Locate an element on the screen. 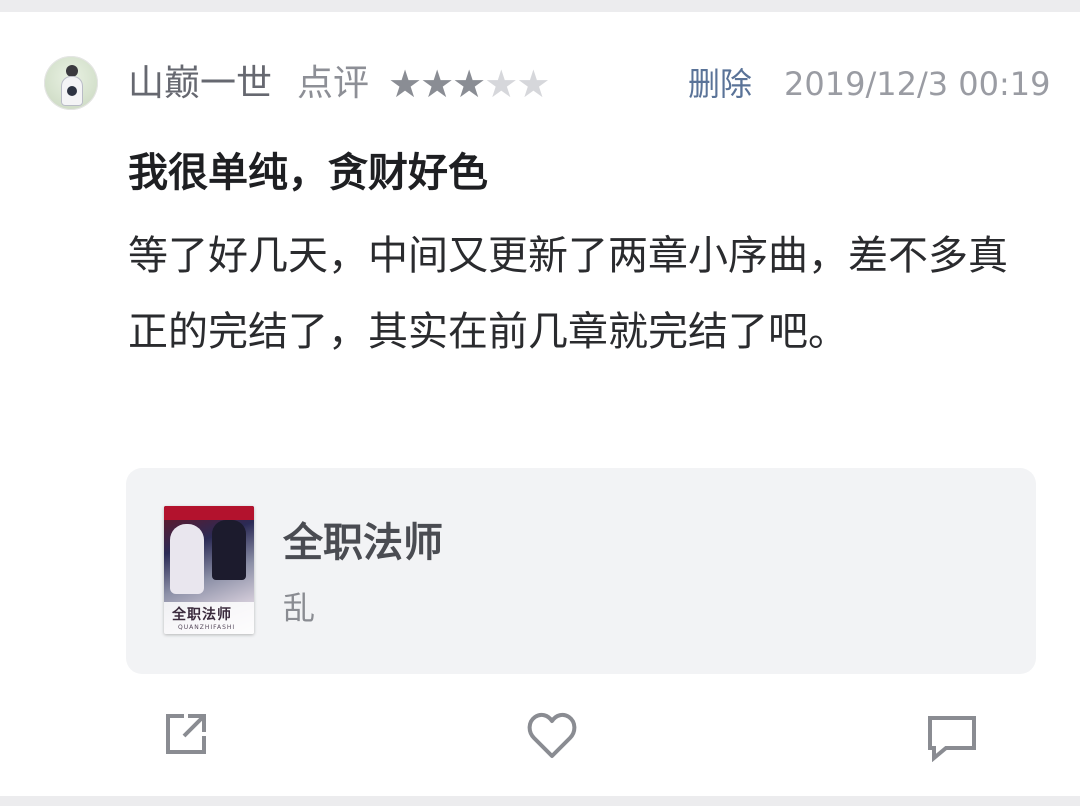  comment-icon is located at coordinates (952, 738).